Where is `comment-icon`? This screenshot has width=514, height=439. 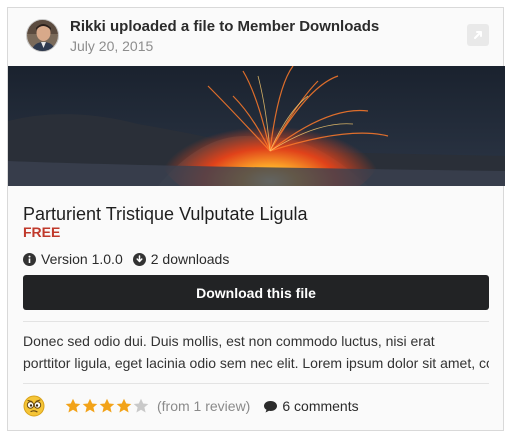 comment-icon is located at coordinates (270, 406).